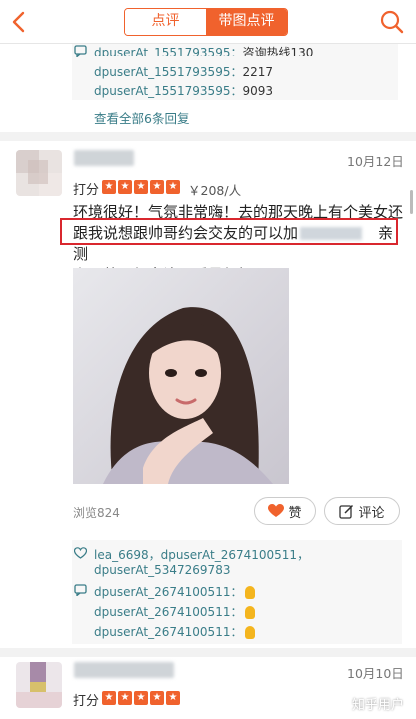 The width and height of the screenshot is (416, 719). I want to click on reply-item: dpuserAt_1551793595：9093, so click(184, 91).